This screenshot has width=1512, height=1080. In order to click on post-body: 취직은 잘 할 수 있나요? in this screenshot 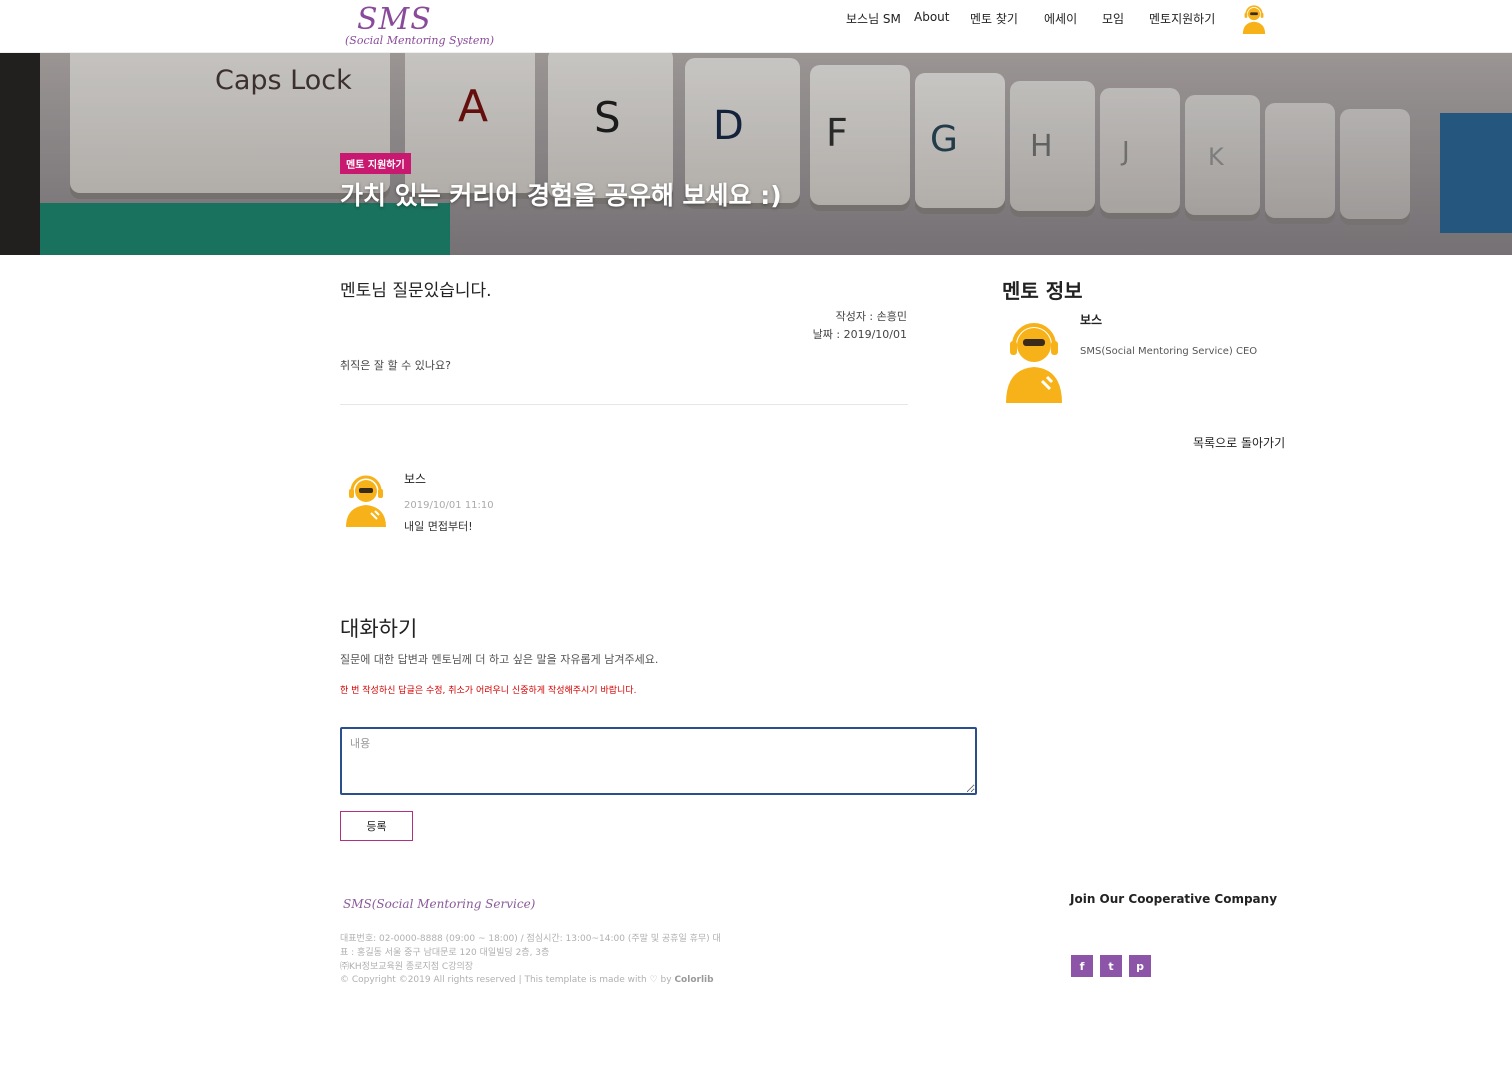, I will do `click(395, 365)`.